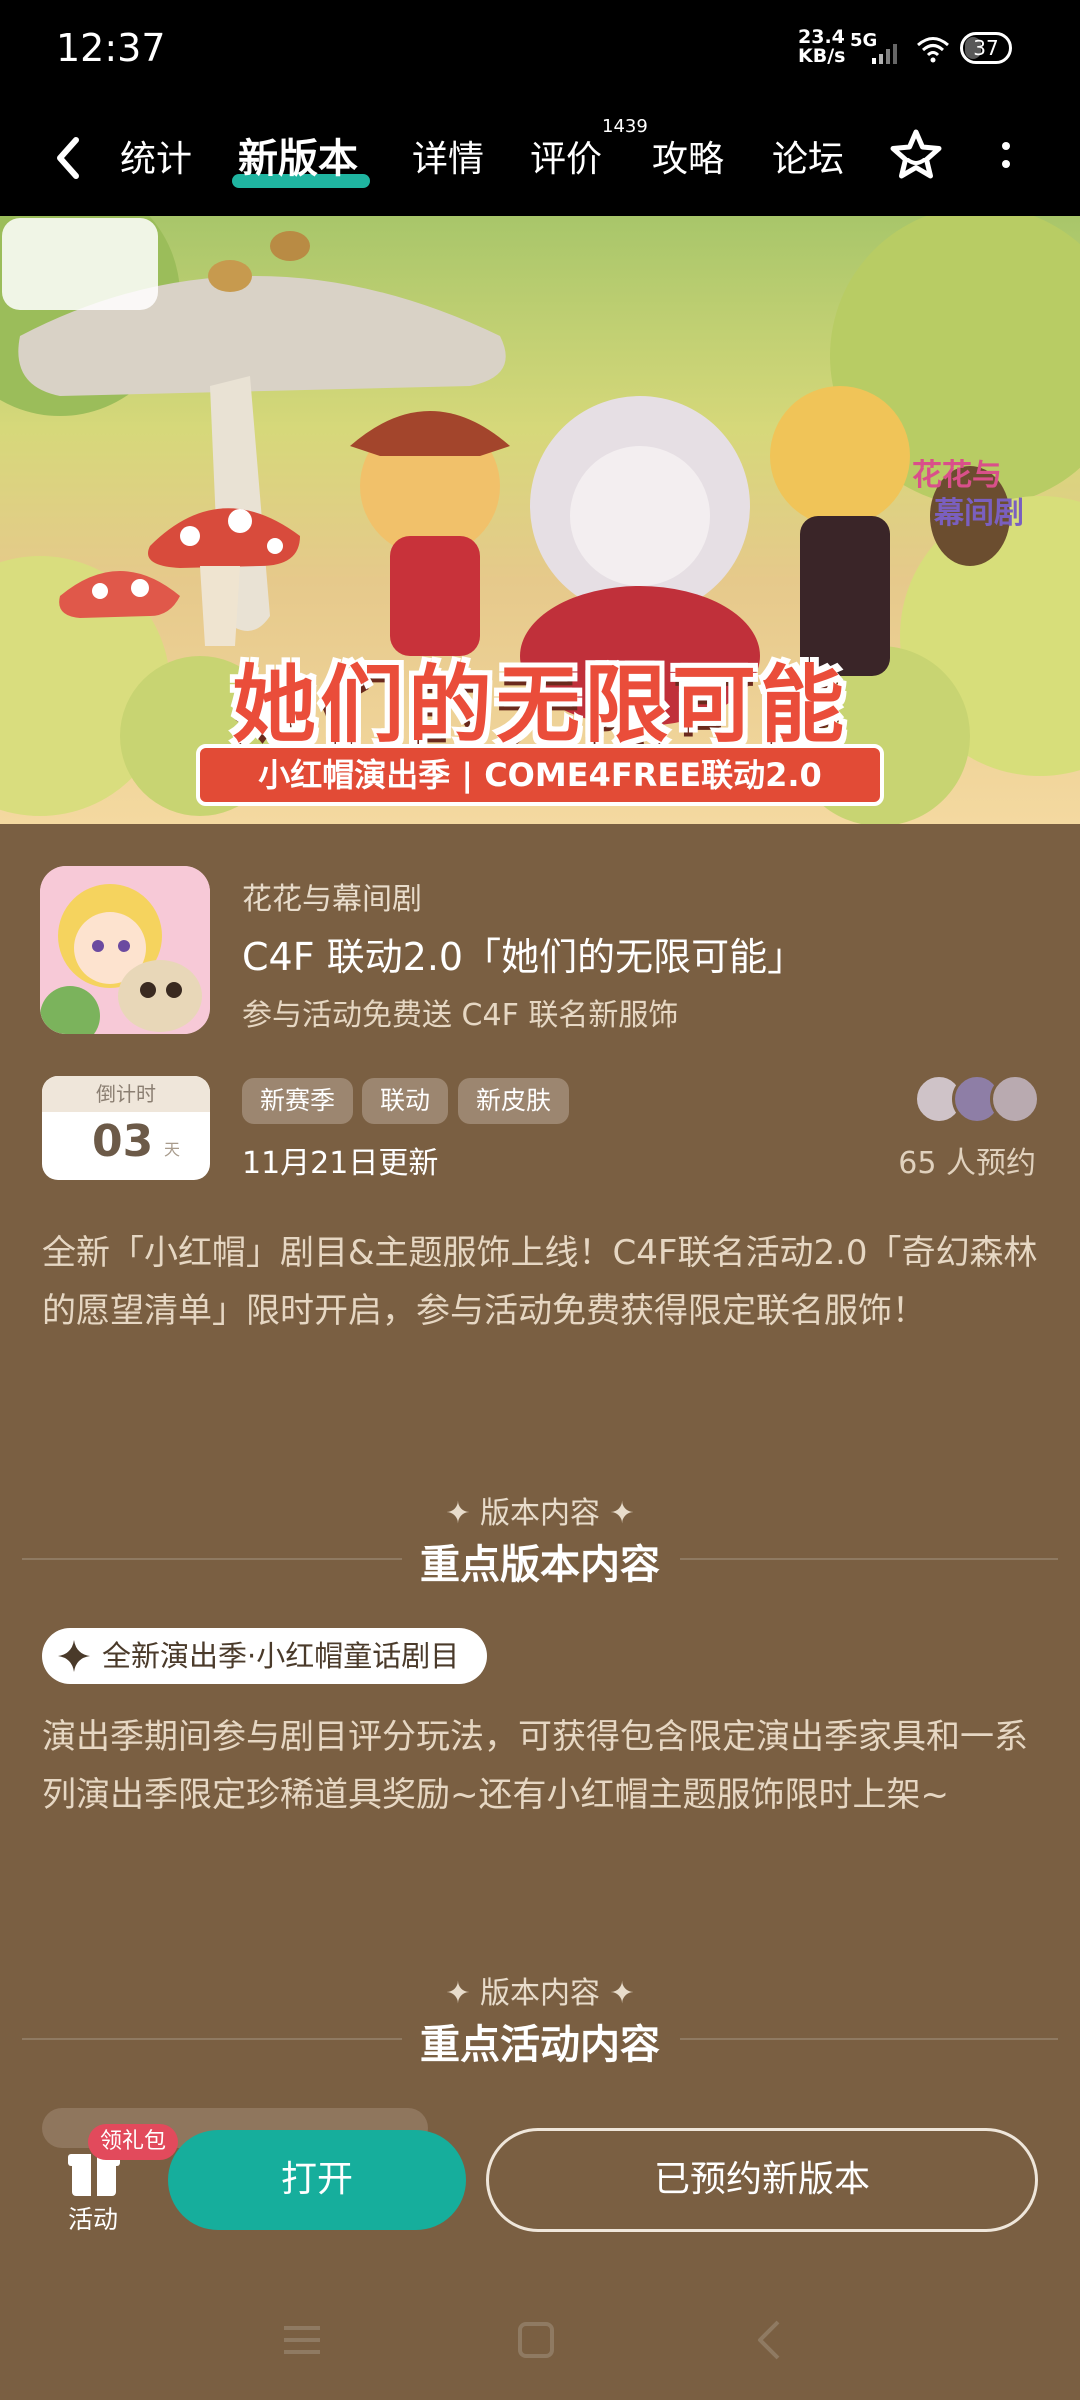 This screenshot has height=2400, width=1080. I want to click on reservation-avatars, so click(977, 1099).